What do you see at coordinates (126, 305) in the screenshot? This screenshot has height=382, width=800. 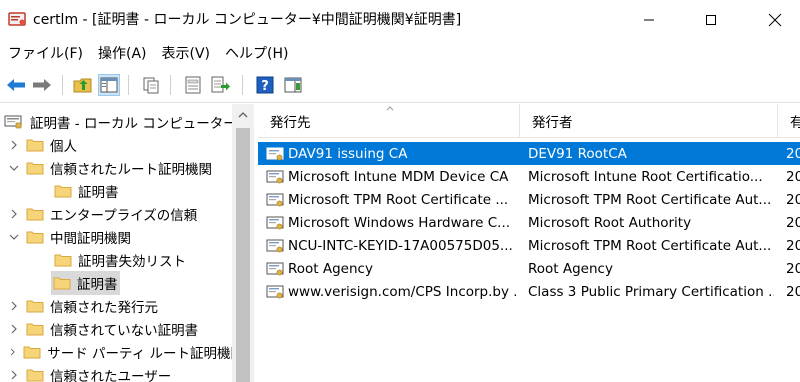 I see `tree-item-trusted-publishers: 信頼された発行元` at bounding box center [126, 305].